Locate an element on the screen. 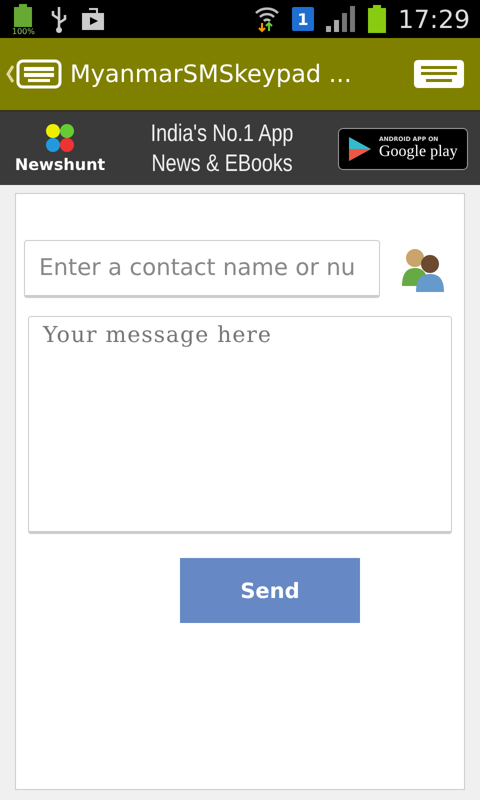 This screenshot has width=480, height=800. usb-icon is located at coordinates (59, 19).